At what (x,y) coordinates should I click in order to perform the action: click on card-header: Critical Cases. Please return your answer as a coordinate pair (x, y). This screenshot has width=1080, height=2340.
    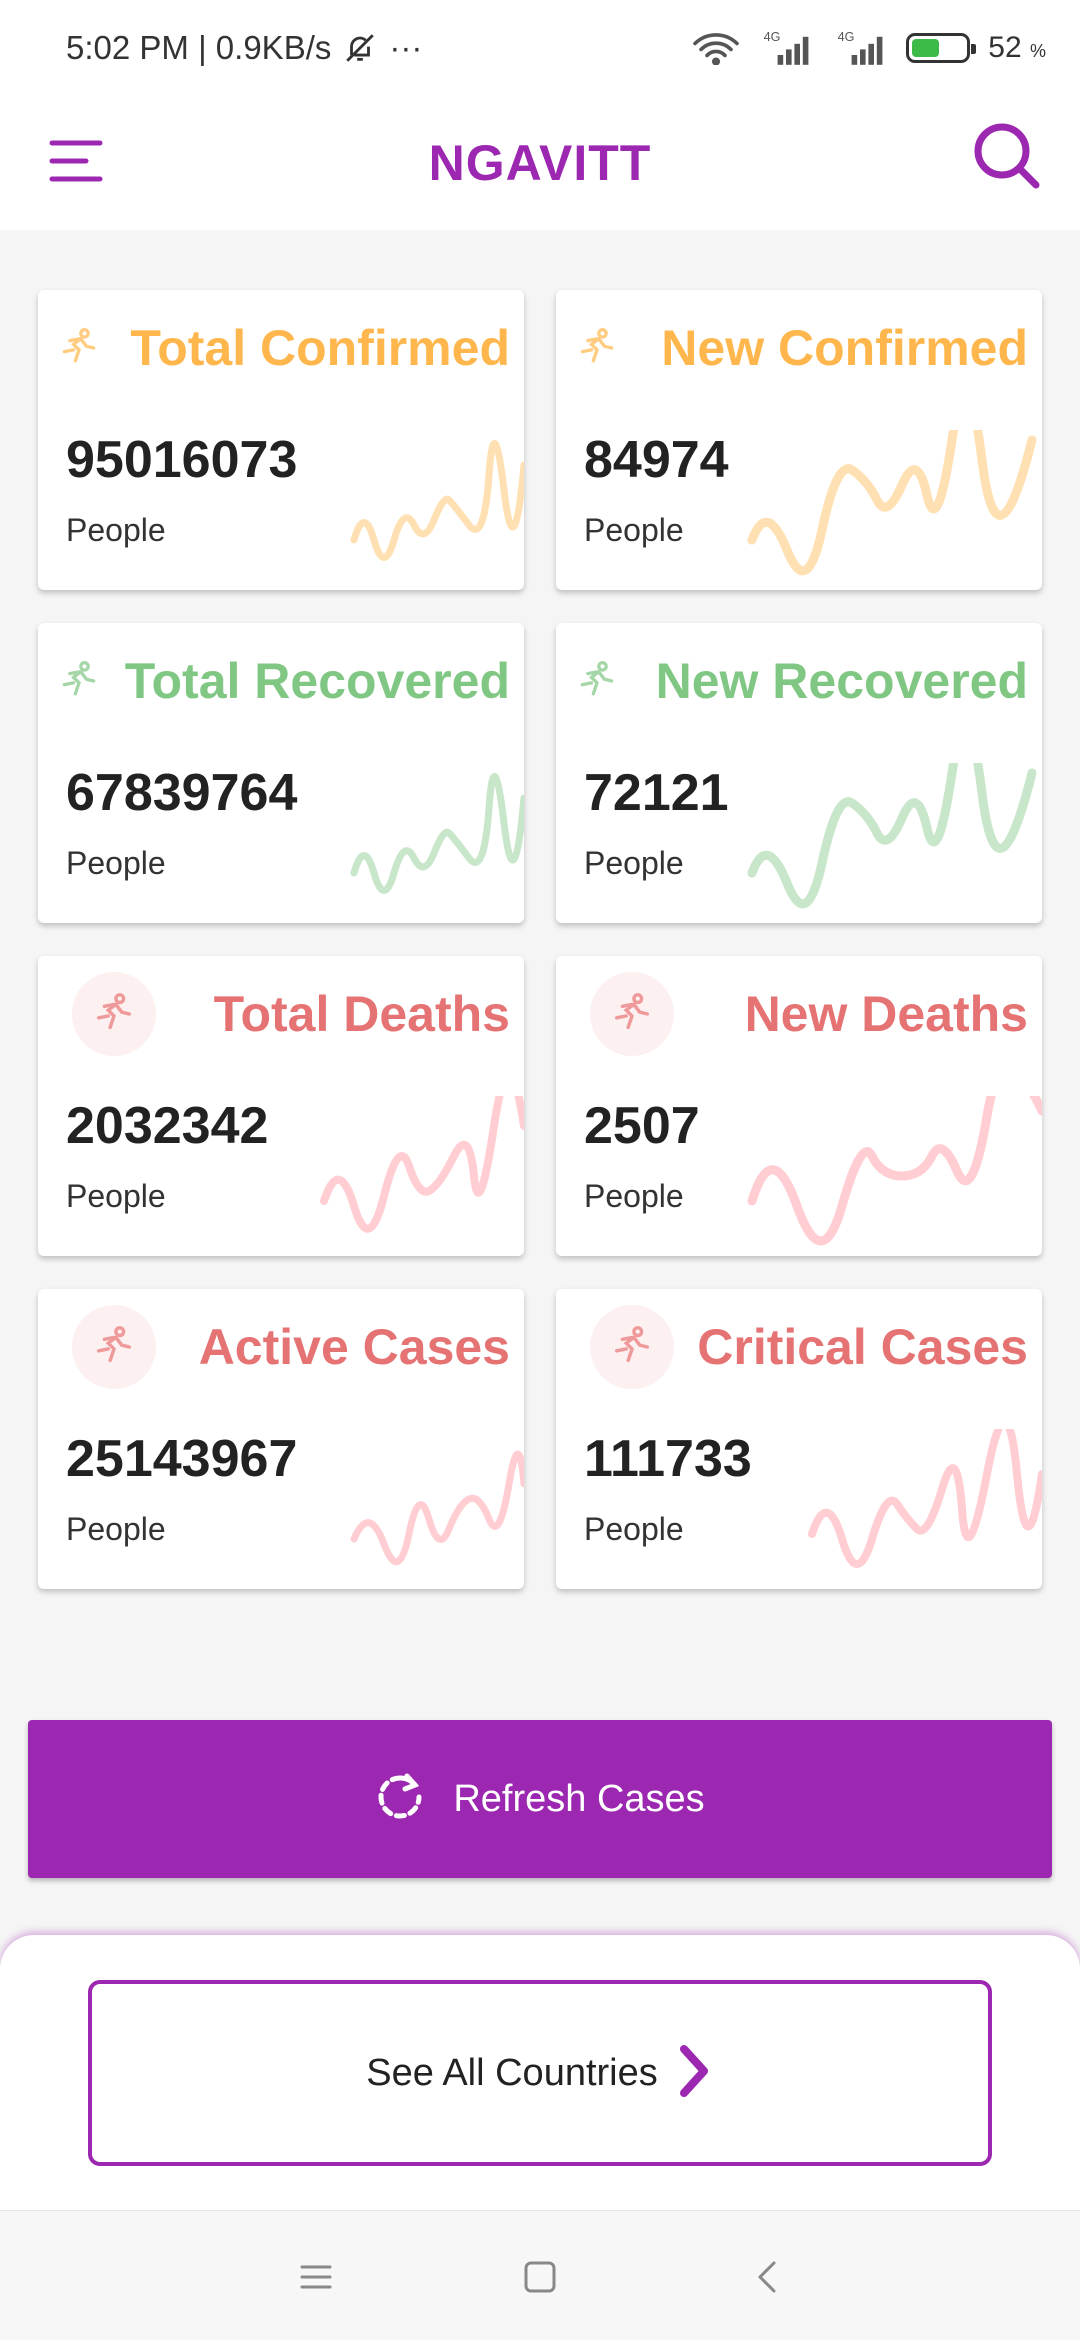
    Looking at the image, I should click on (798, 1347).